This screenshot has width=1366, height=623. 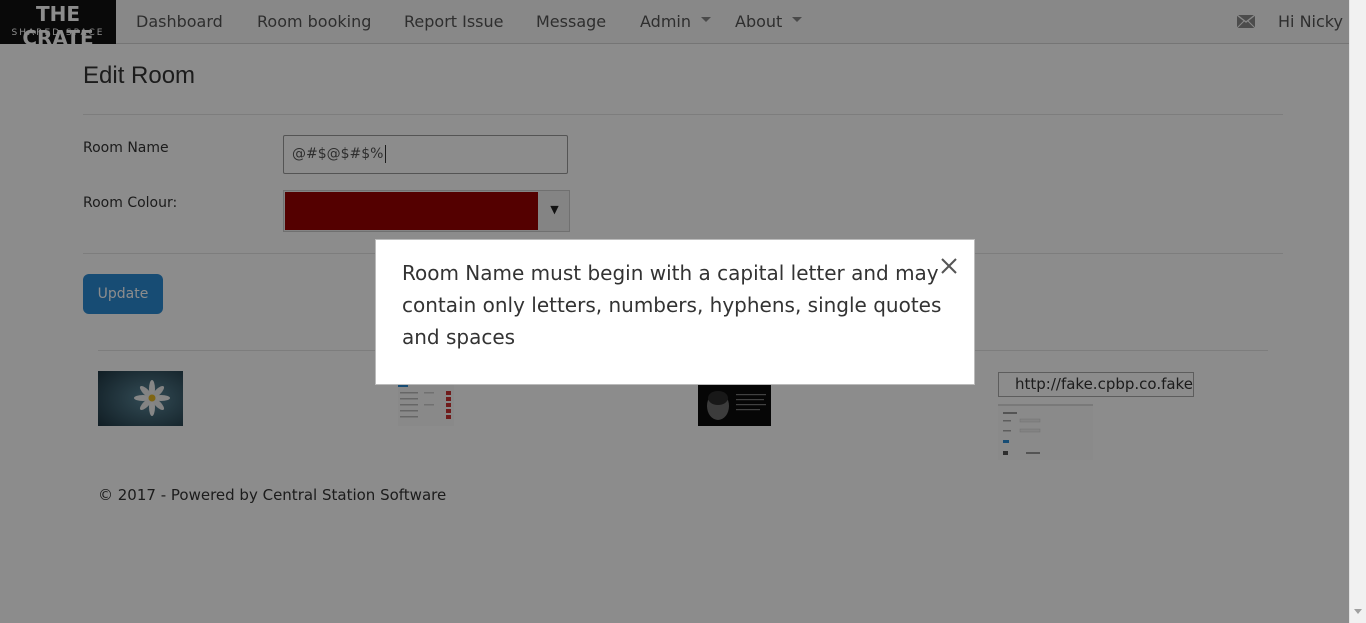 What do you see at coordinates (949, 266) in the screenshot?
I see `close-icon` at bounding box center [949, 266].